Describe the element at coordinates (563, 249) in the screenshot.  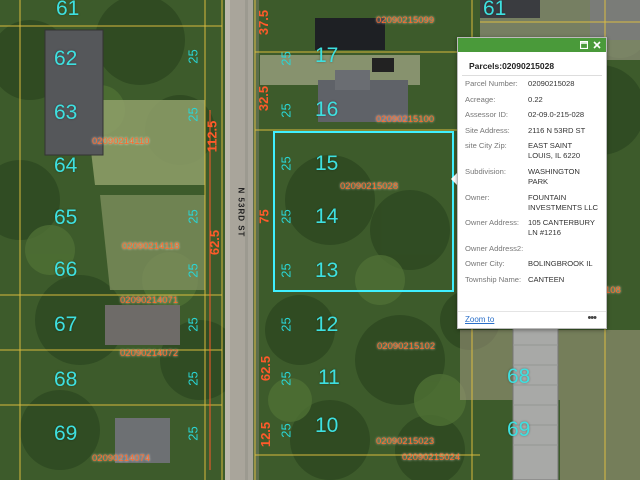
I see `attribute-value` at that location.